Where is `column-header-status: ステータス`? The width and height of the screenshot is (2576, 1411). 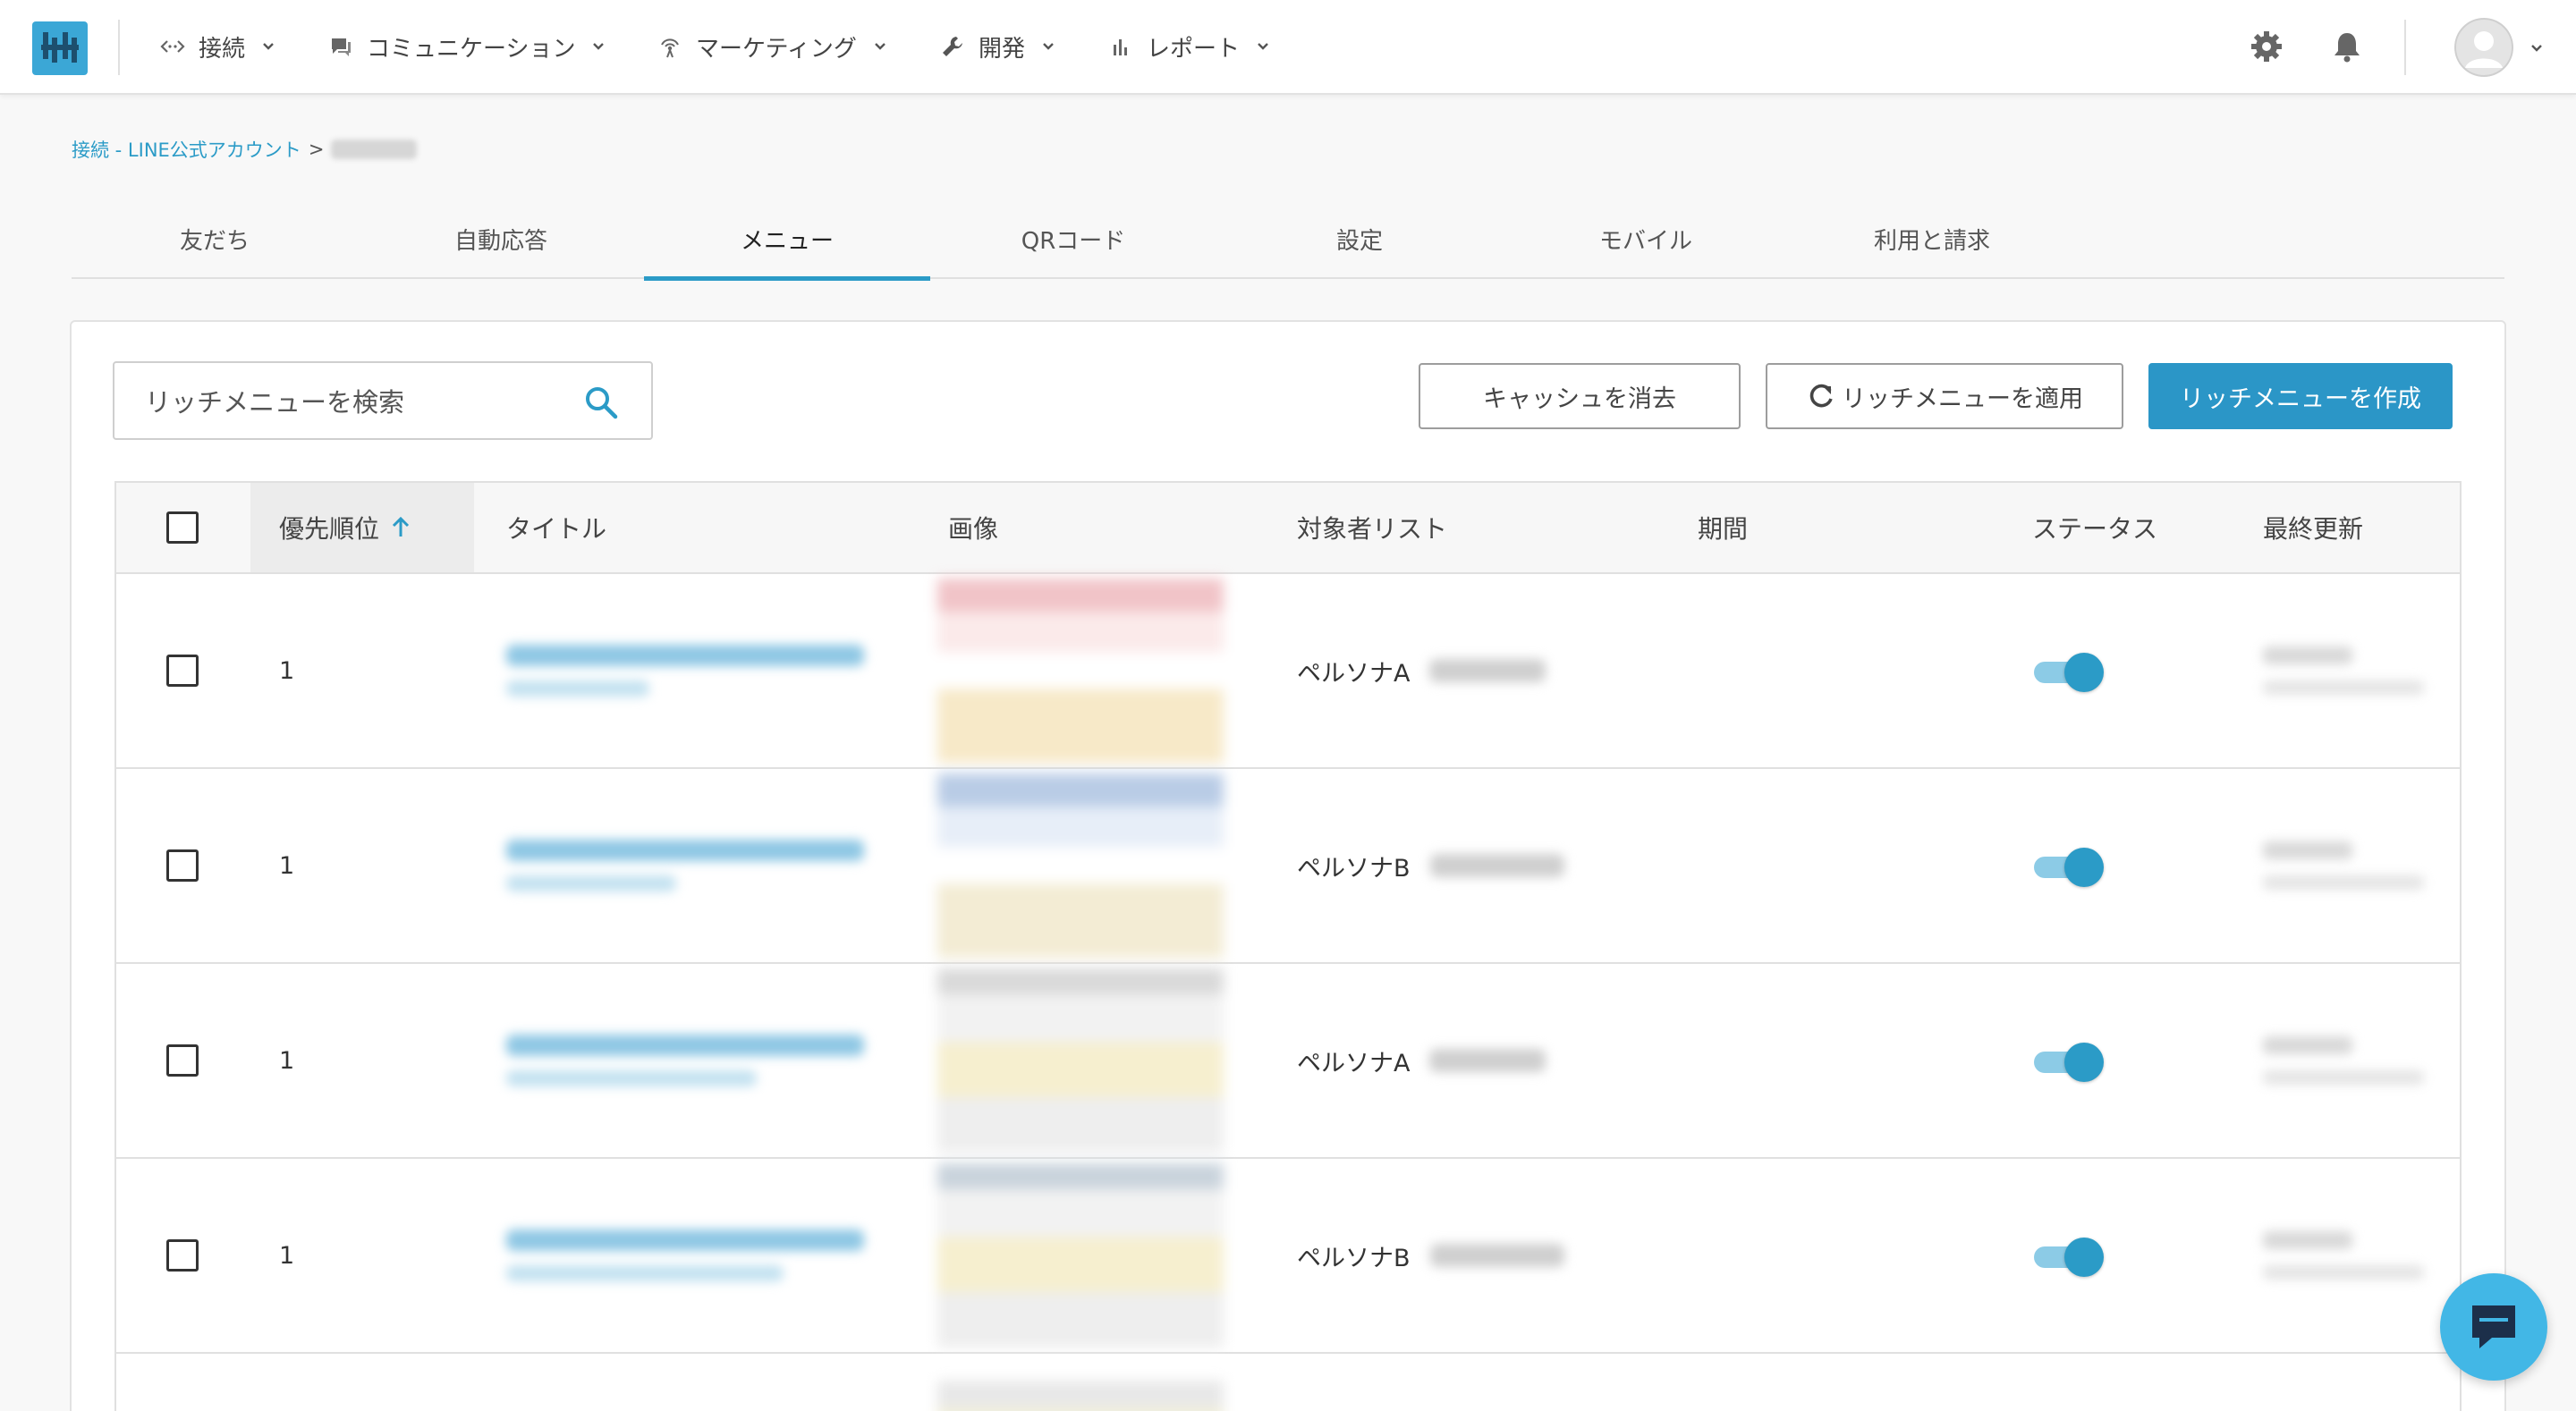 column-header-status: ステータス is located at coordinates (2094, 527).